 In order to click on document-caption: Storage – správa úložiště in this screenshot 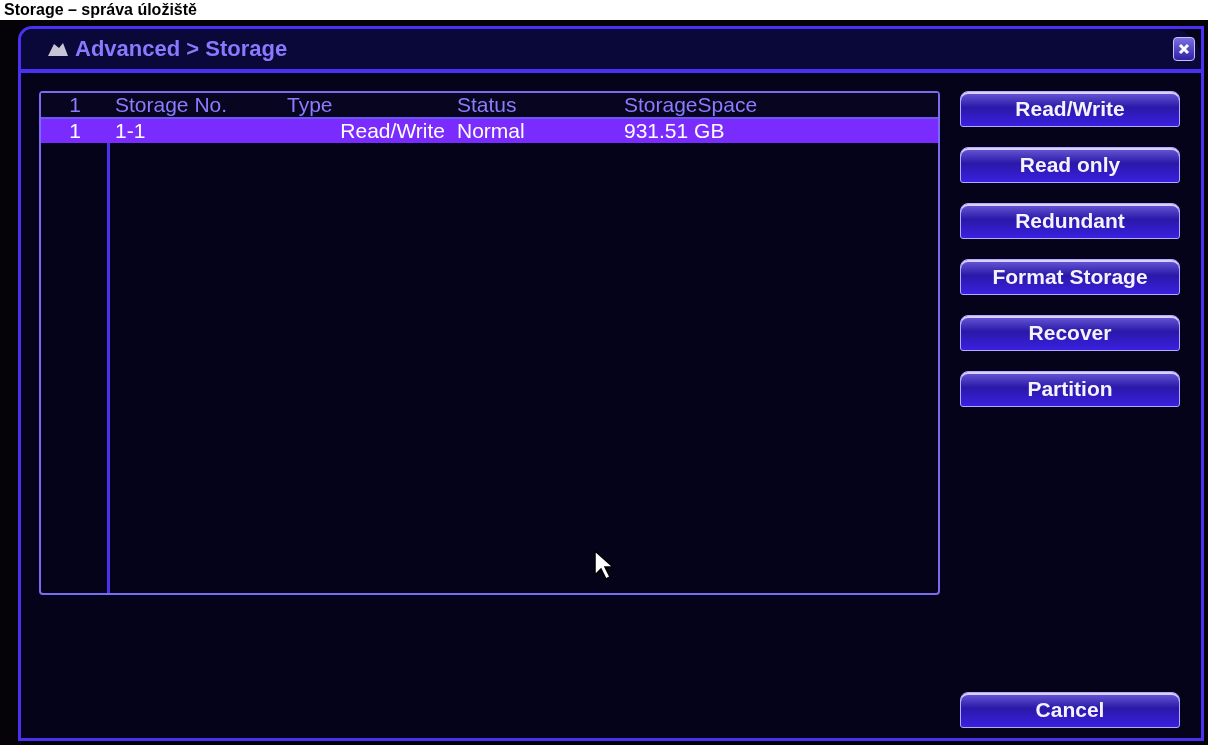, I will do `click(100, 10)`.